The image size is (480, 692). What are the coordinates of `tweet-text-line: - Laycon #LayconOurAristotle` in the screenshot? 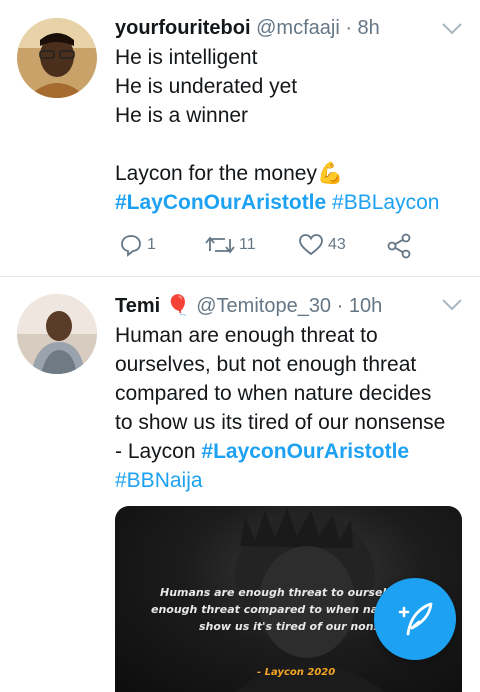 It's located at (262, 451).